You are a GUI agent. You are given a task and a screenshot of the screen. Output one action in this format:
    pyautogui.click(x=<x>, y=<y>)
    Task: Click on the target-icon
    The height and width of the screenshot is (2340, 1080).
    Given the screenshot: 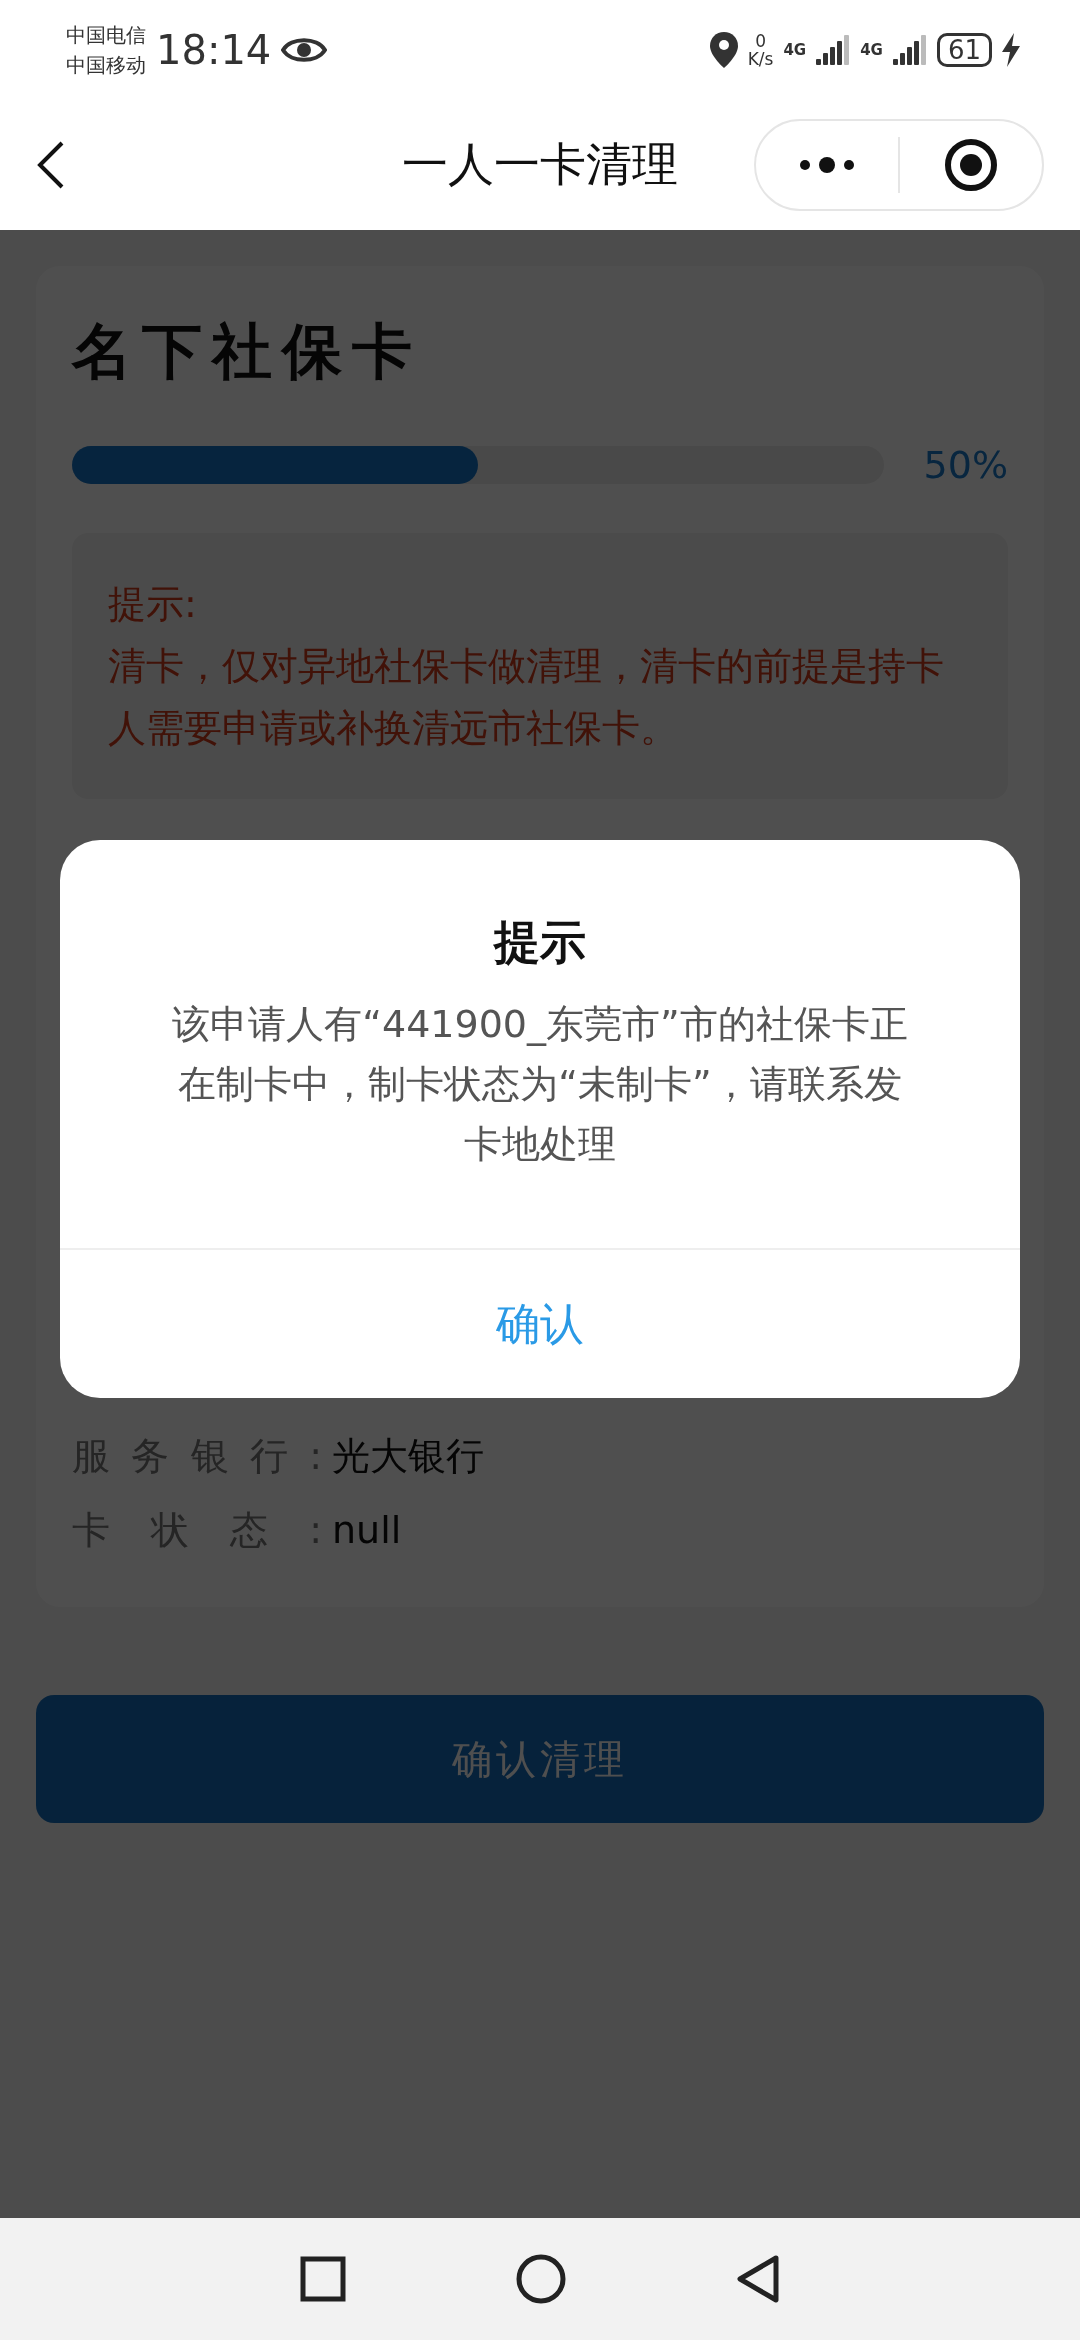 What is the action you would take?
    pyautogui.click(x=971, y=165)
    